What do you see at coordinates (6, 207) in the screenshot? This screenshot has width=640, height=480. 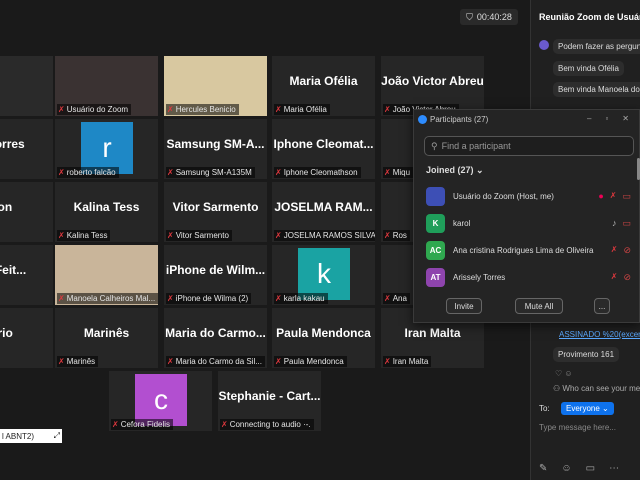 I see `participant-name: son` at bounding box center [6, 207].